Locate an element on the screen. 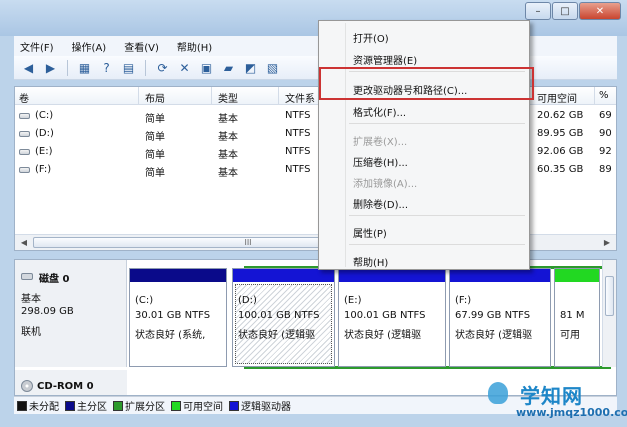 The image size is (627, 427). legend-label: 未分配 is located at coordinates (44, 407).